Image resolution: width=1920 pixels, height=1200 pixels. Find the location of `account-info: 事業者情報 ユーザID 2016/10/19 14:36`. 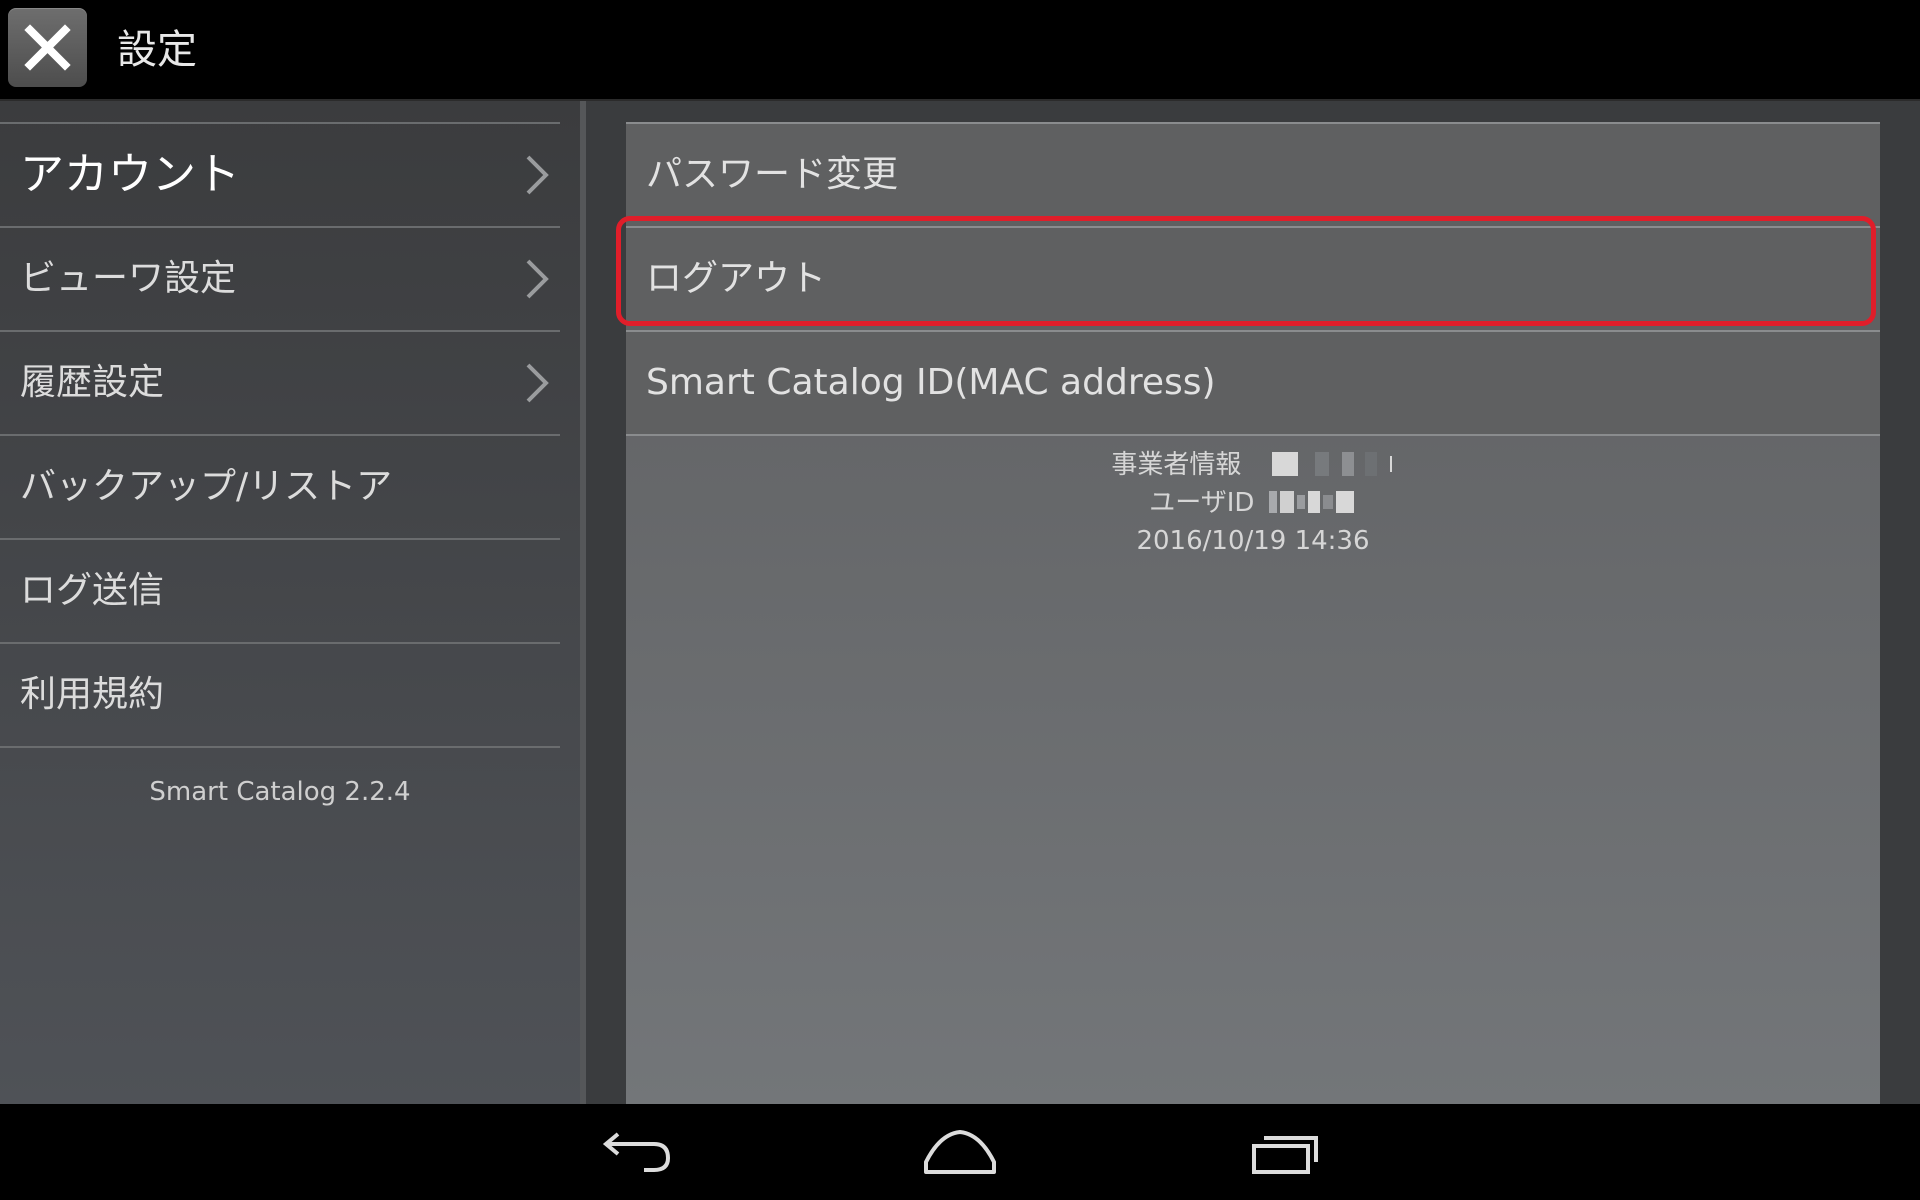

account-info: 事業者情報 ユーザID 2016/10/19 14:36 is located at coordinates (1253, 503).